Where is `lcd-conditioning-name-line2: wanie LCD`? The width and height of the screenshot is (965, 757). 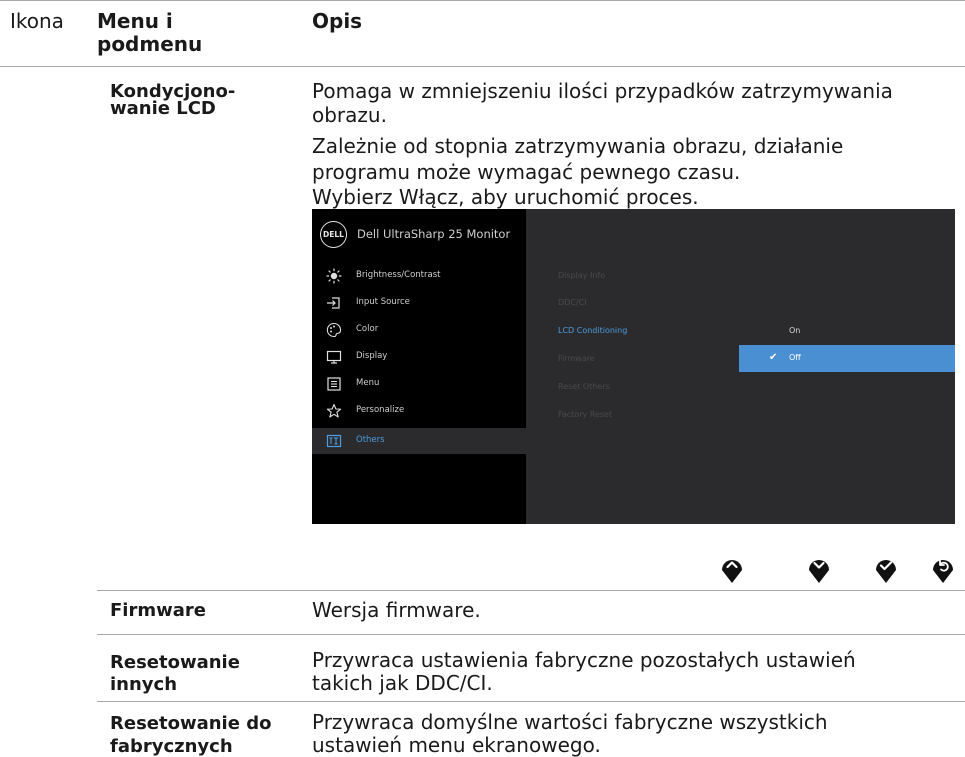 lcd-conditioning-name-line2: wanie LCD is located at coordinates (163, 108).